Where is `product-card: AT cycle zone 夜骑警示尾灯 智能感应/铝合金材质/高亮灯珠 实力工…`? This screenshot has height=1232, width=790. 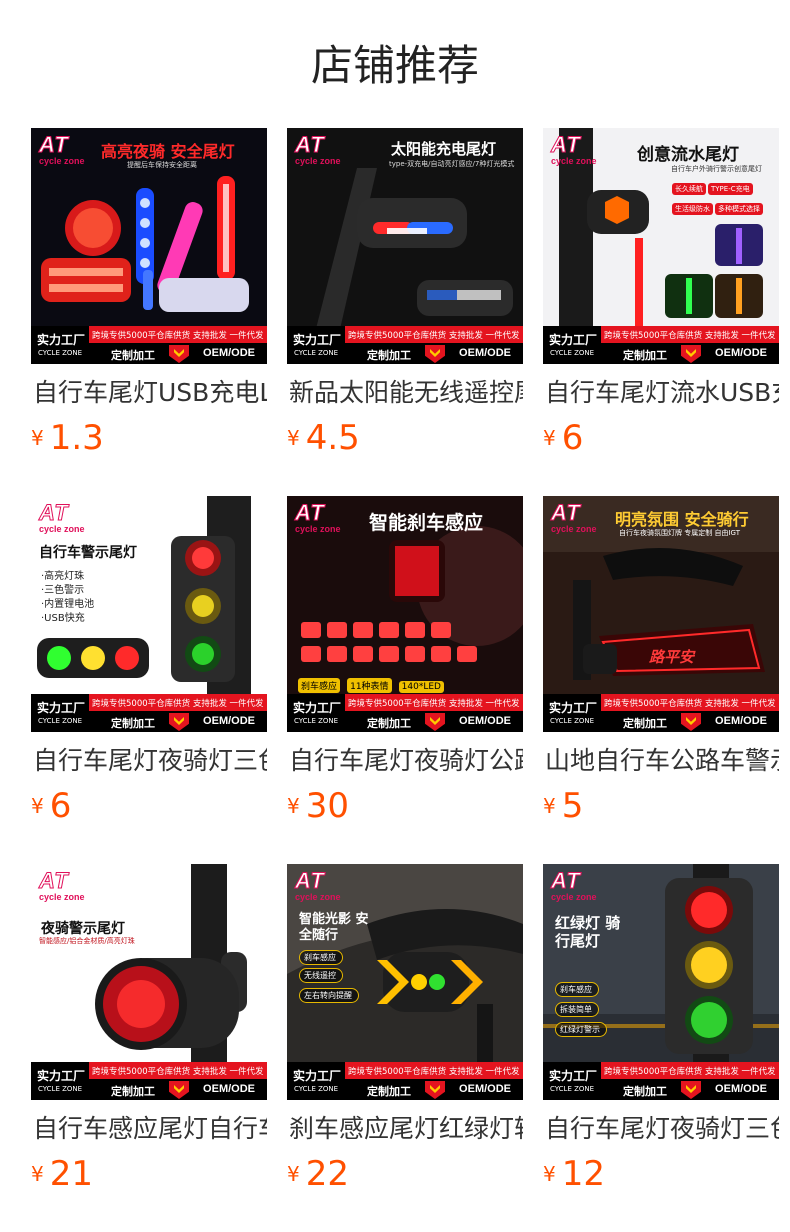
product-card: AT cycle zone 夜骑警示尾灯 智能感应/铝合金材质/高亮灯珠 实力工… is located at coordinates (149, 1034).